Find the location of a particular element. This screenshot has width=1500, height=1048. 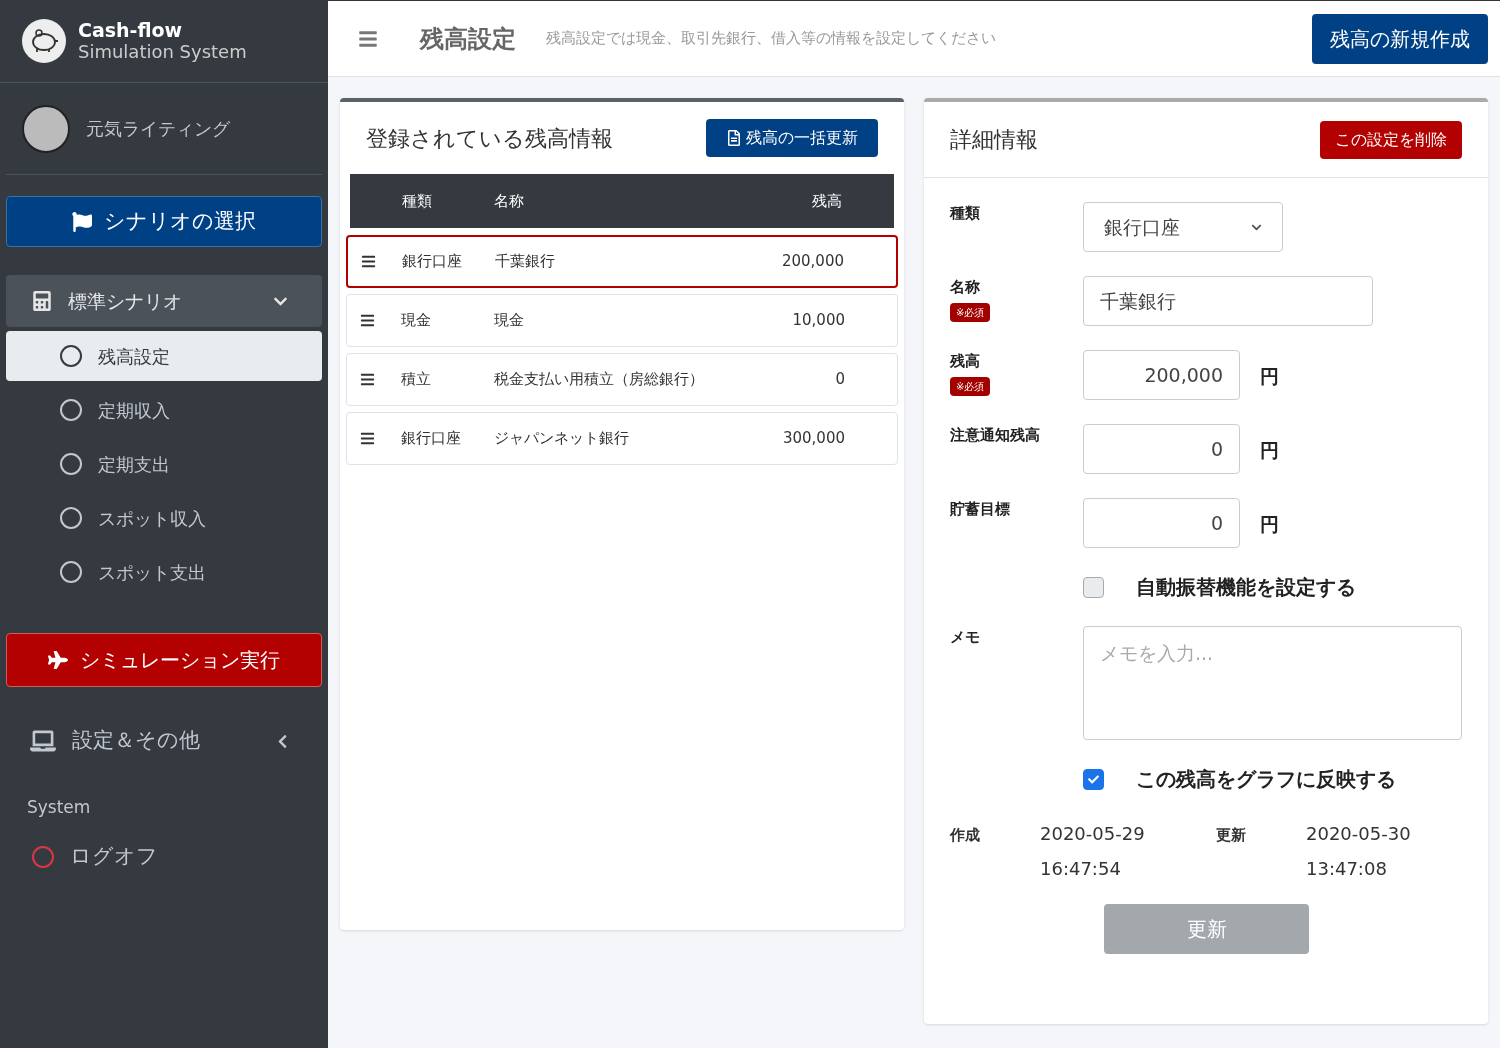

checkbox-label: 自動振替機能を設定する is located at coordinates (1246, 587).